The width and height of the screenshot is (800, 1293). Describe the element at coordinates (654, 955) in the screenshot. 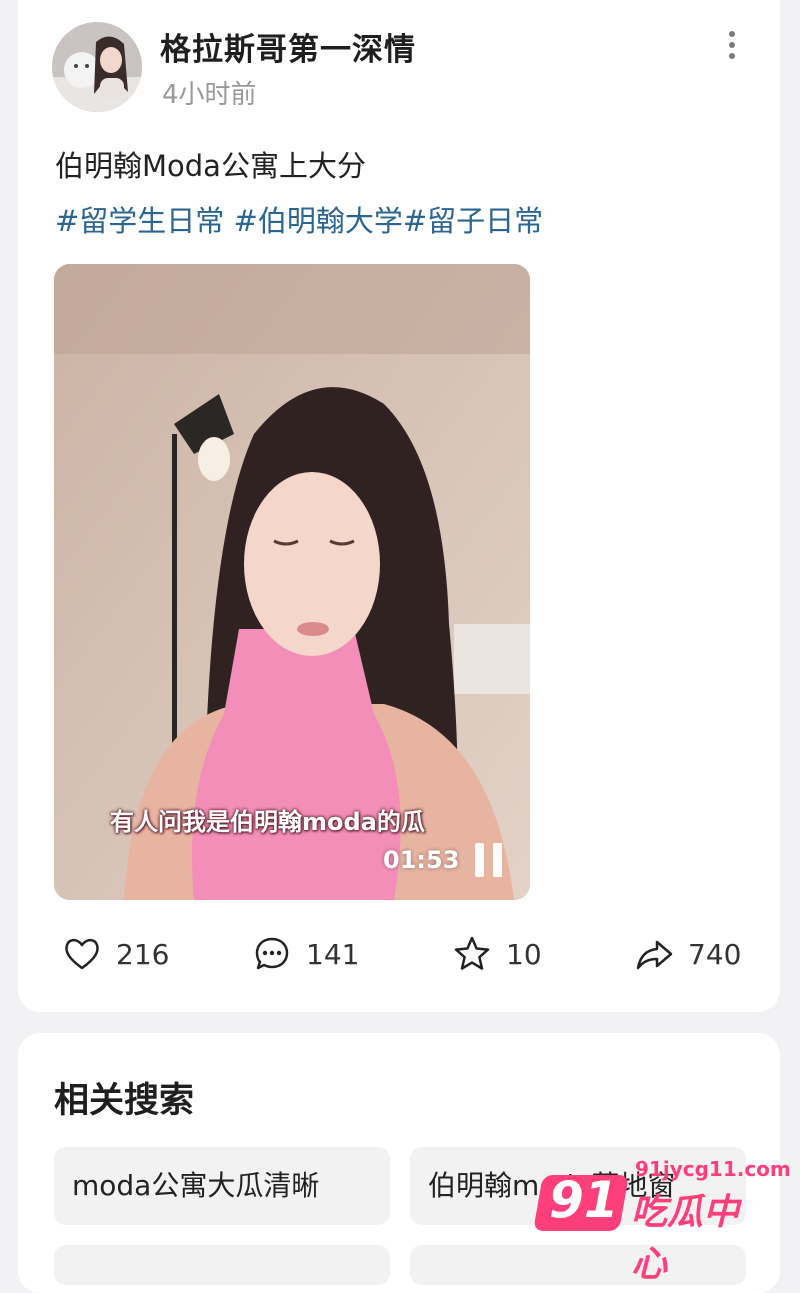

I see `share-icon` at that location.